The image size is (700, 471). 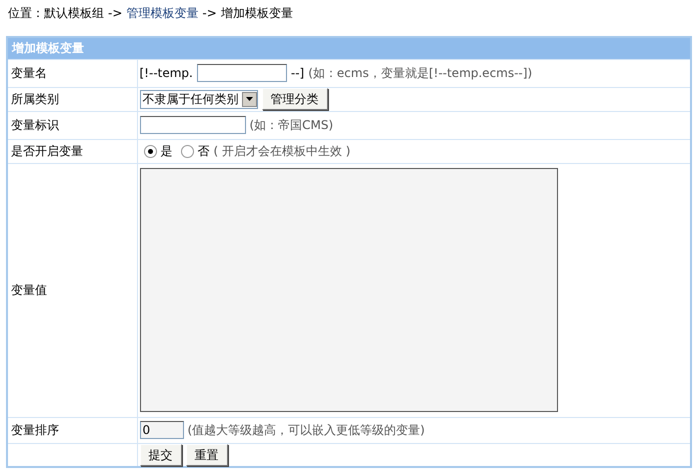 I want to click on form-button: 提交, so click(x=161, y=455).